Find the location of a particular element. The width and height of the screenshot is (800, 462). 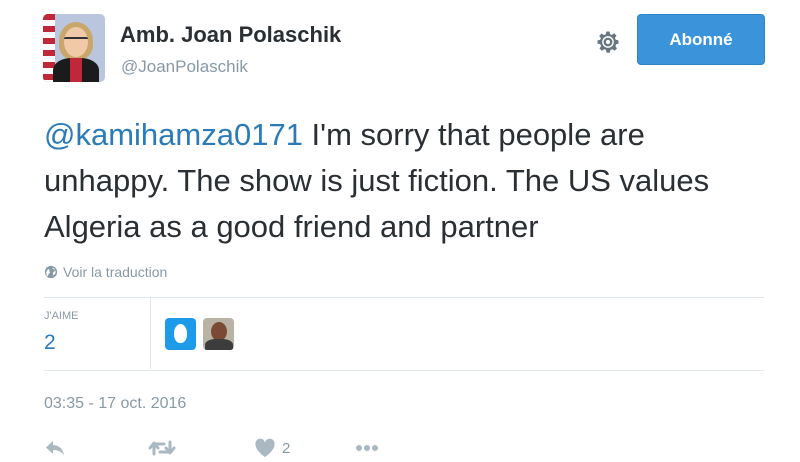

translate-label: Voir la traduction is located at coordinates (115, 272).